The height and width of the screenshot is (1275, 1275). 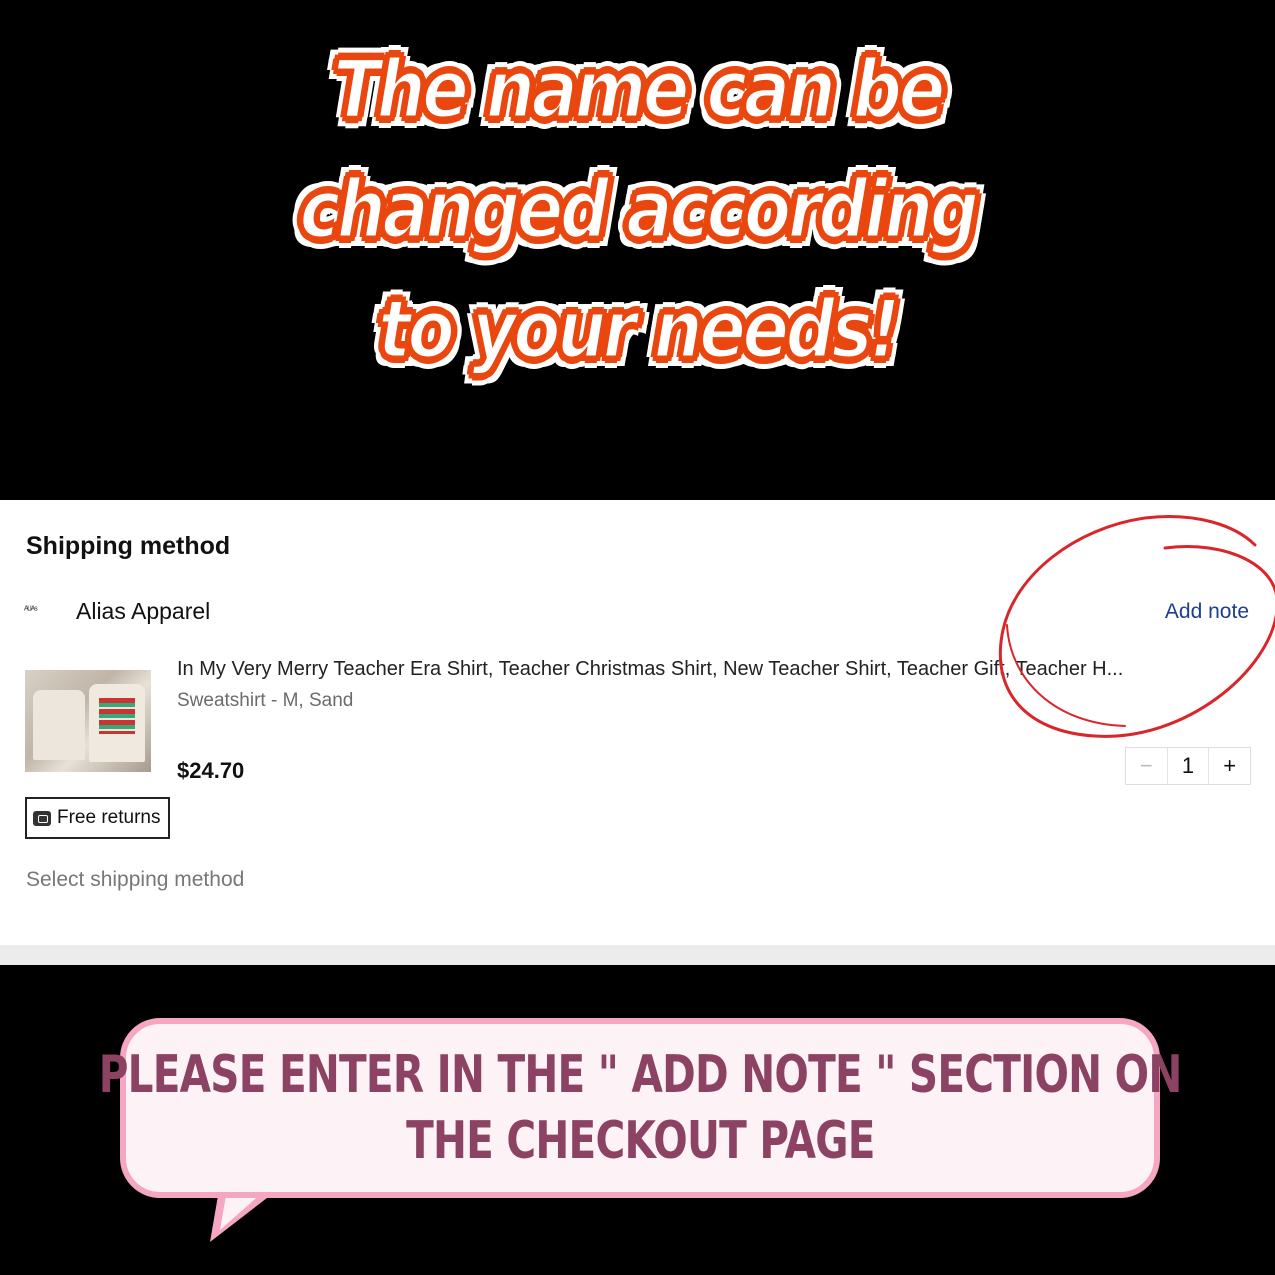 I want to click on free-returns-label: Free returns, so click(x=109, y=817).